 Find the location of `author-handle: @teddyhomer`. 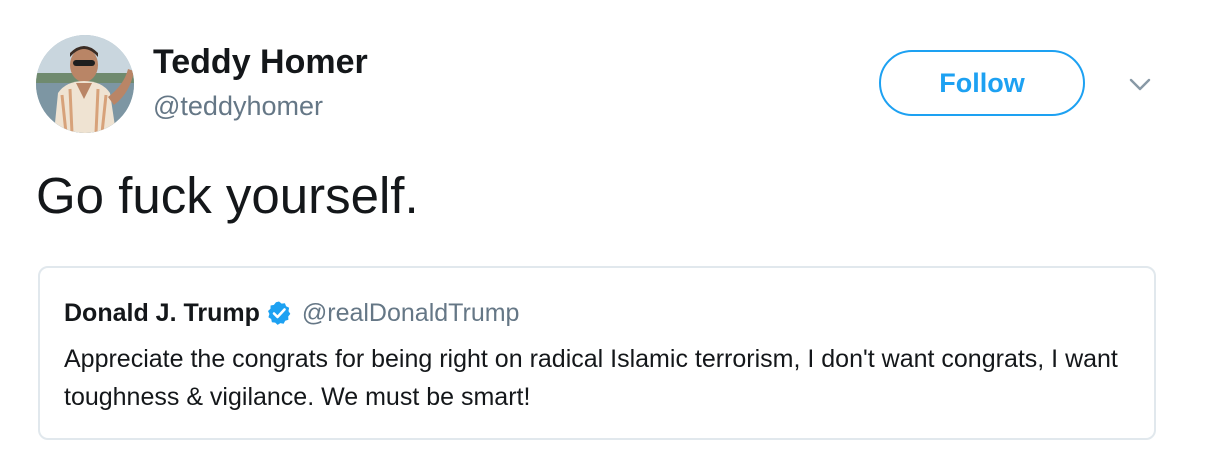

author-handle: @teddyhomer is located at coordinates (238, 106).